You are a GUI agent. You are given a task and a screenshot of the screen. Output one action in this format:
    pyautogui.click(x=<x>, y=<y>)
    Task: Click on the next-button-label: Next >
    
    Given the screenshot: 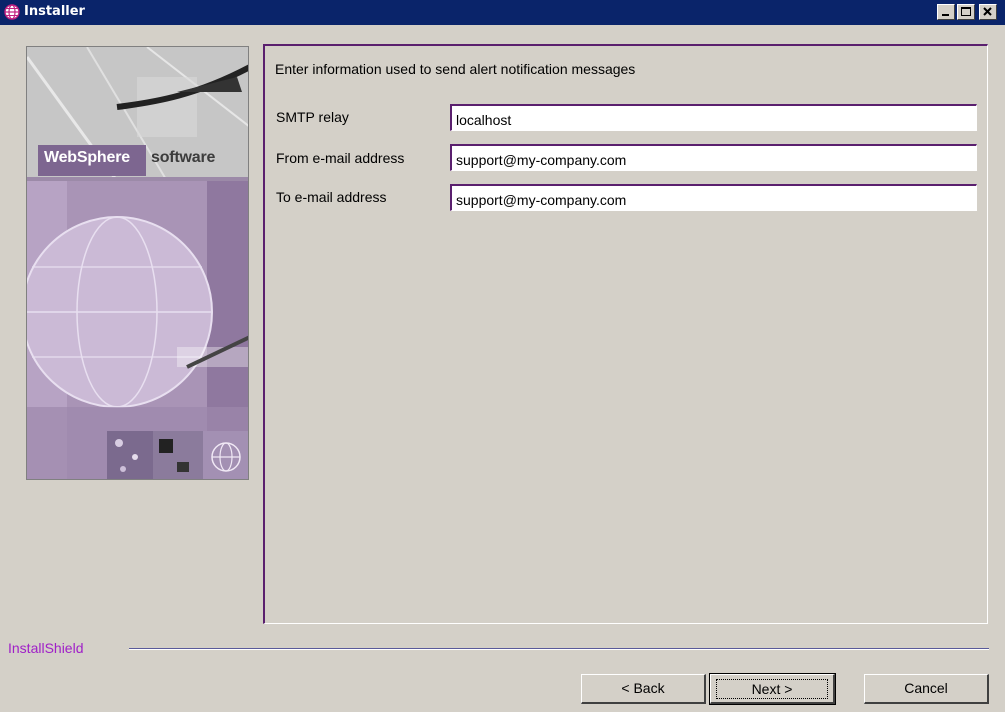 What is the action you would take?
    pyautogui.click(x=772, y=689)
    